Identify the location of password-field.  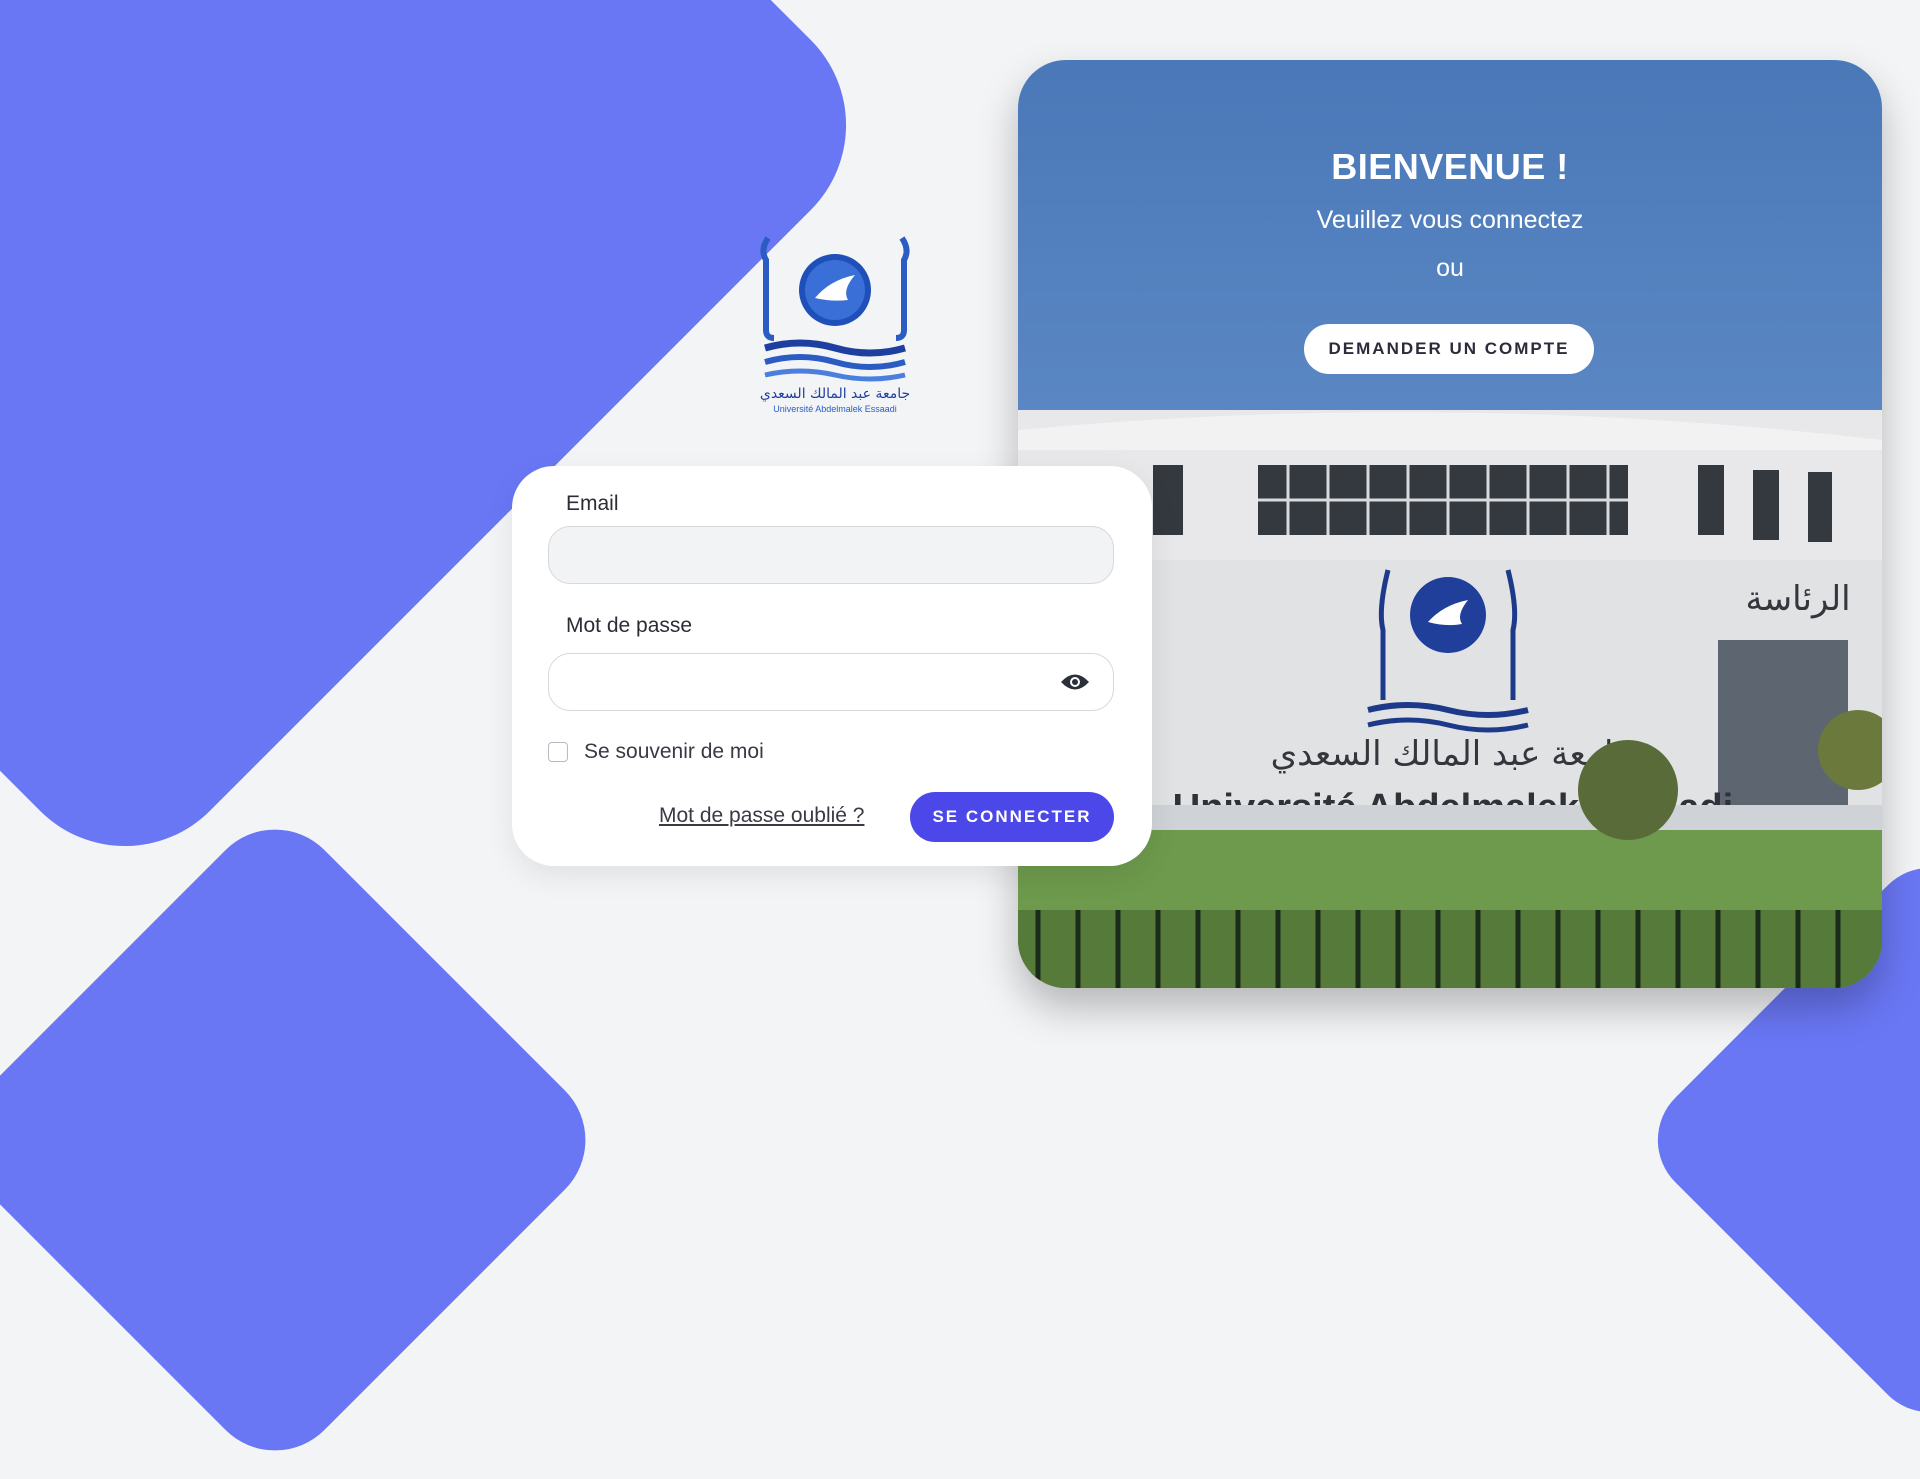
(831, 682).